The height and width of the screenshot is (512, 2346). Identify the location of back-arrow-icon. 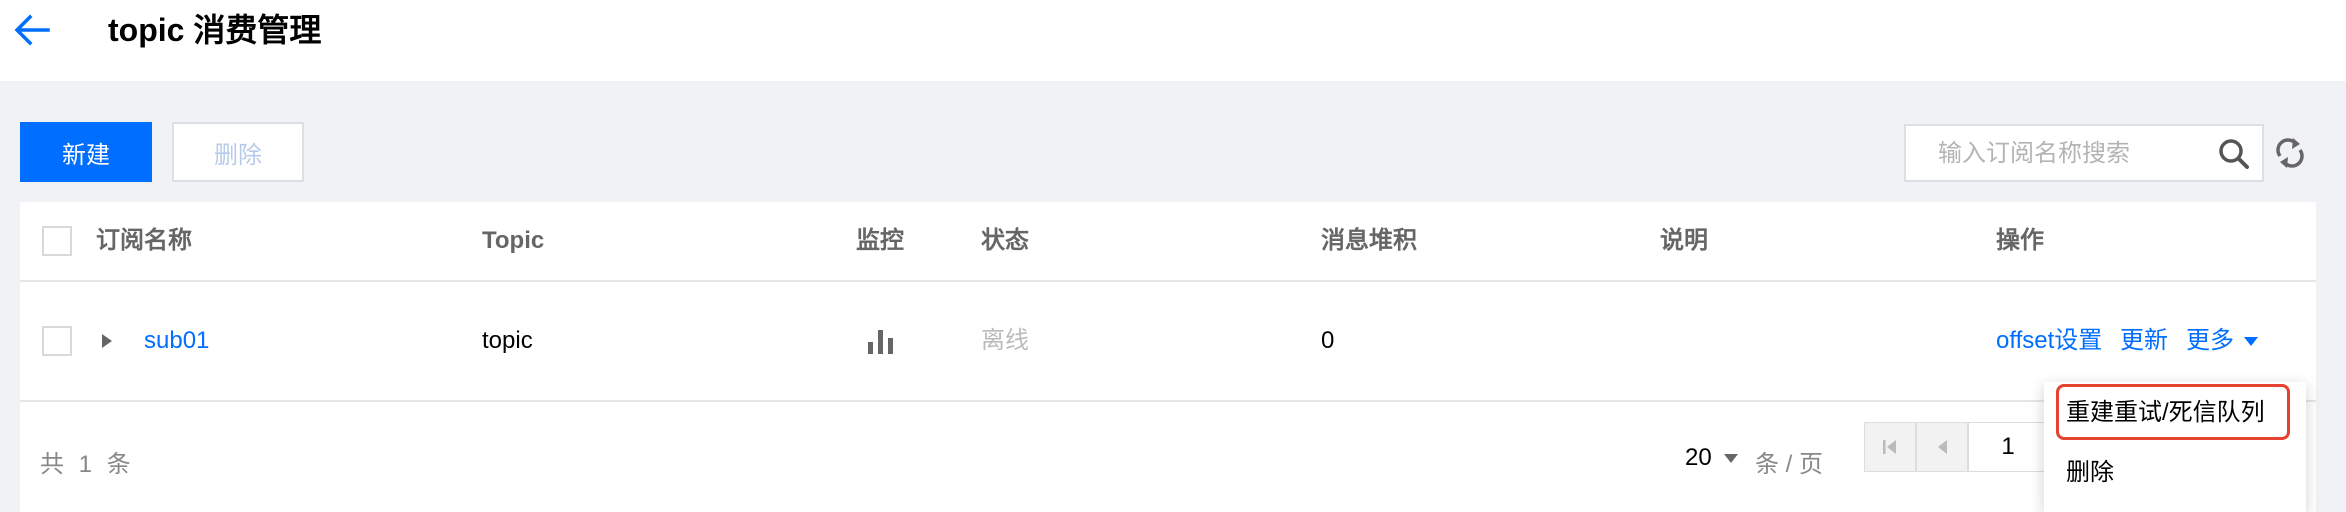
(32, 30).